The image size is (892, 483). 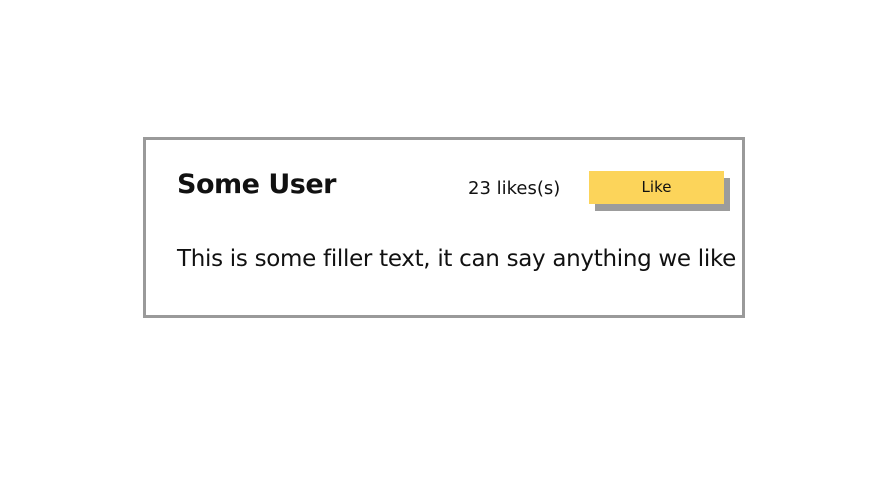 What do you see at coordinates (514, 188) in the screenshot?
I see `likes-count: 23 likes(s)` at bounding box center [514, 188].